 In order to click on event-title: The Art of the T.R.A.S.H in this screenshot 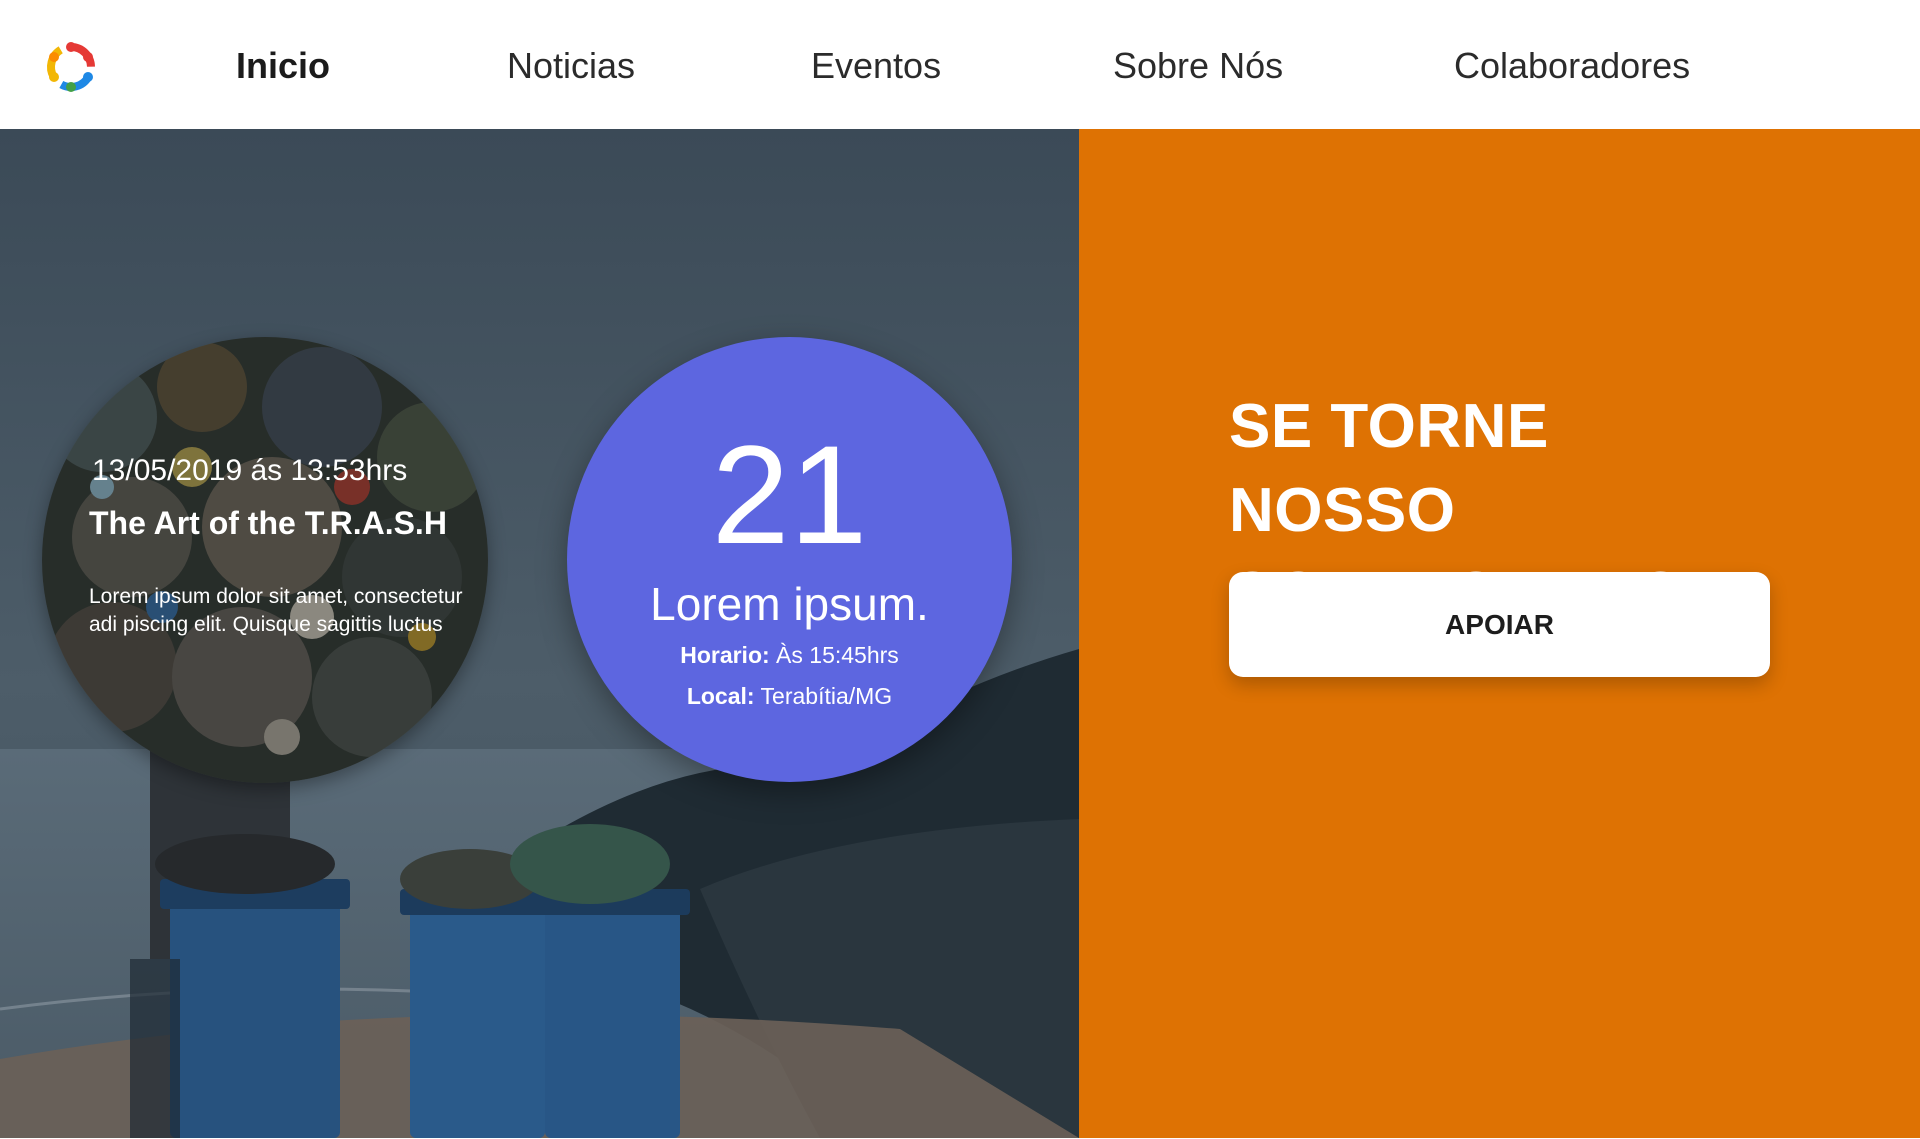, I will do `click(268, 523)`.